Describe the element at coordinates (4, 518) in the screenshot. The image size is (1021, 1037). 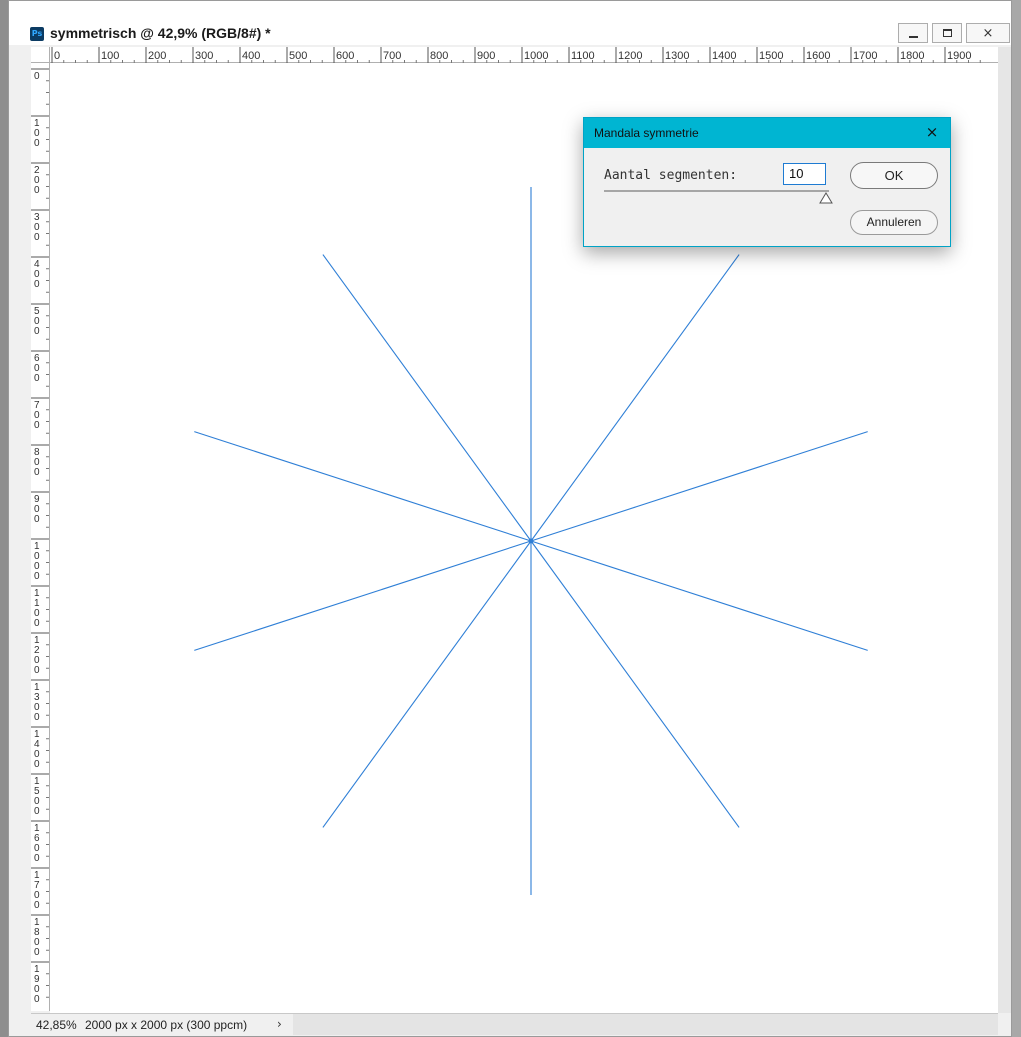
I see `left-panel-strip` at that location.